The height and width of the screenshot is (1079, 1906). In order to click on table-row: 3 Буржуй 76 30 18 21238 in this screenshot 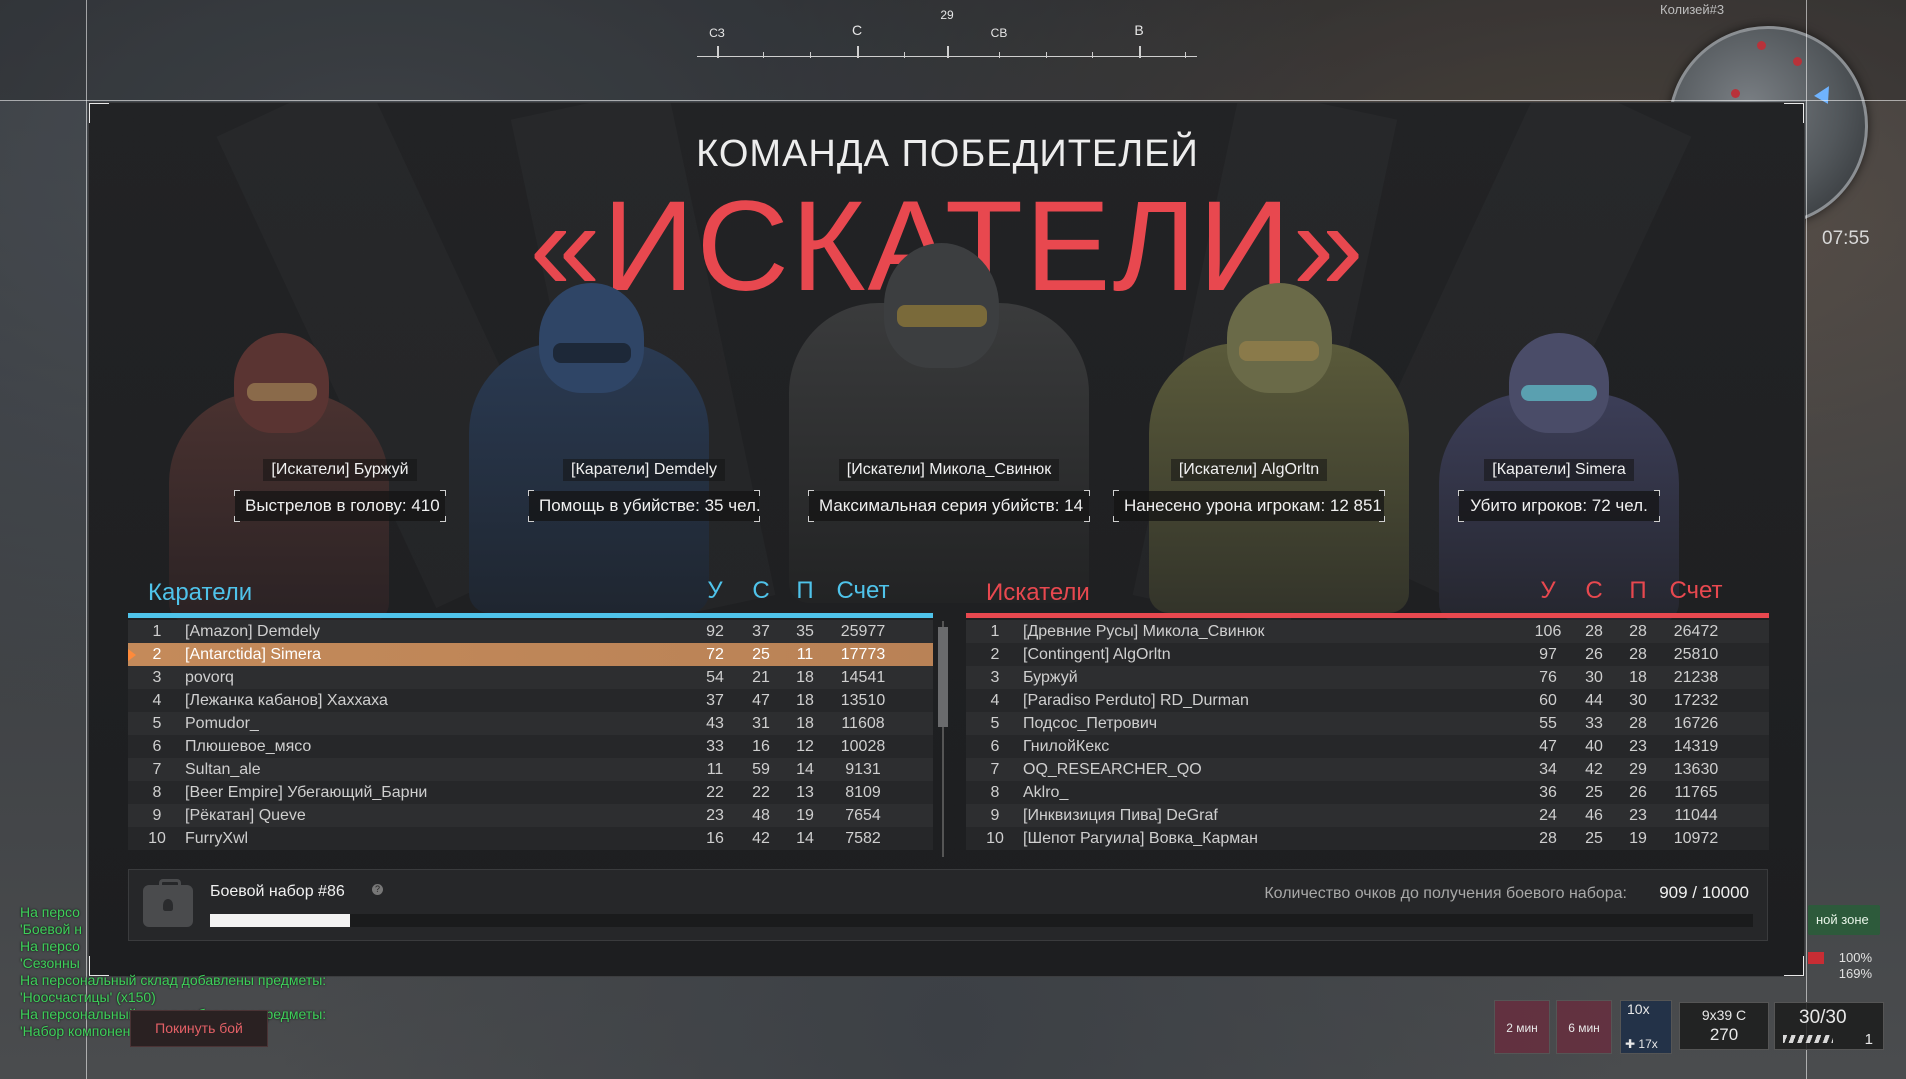, I will do `click(1367, 677)`.